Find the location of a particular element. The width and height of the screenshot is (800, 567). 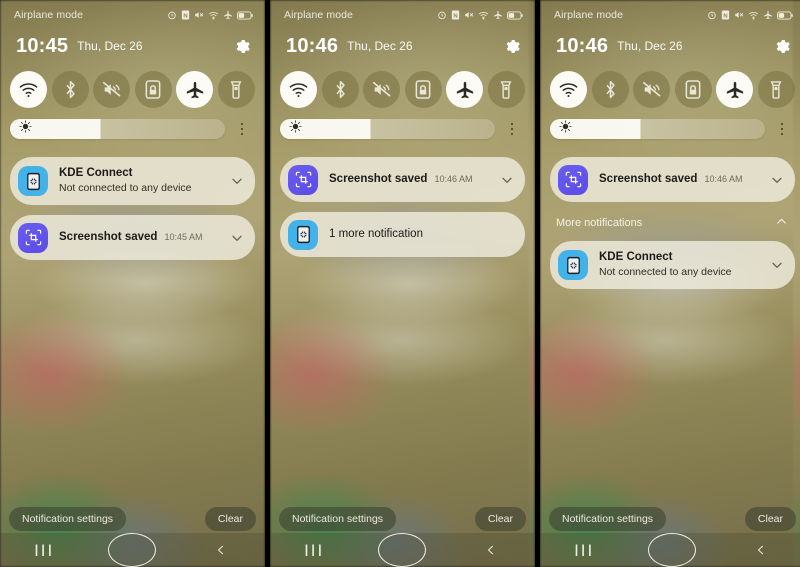

status-bar-icons: N is located at coordinates (750, 15).